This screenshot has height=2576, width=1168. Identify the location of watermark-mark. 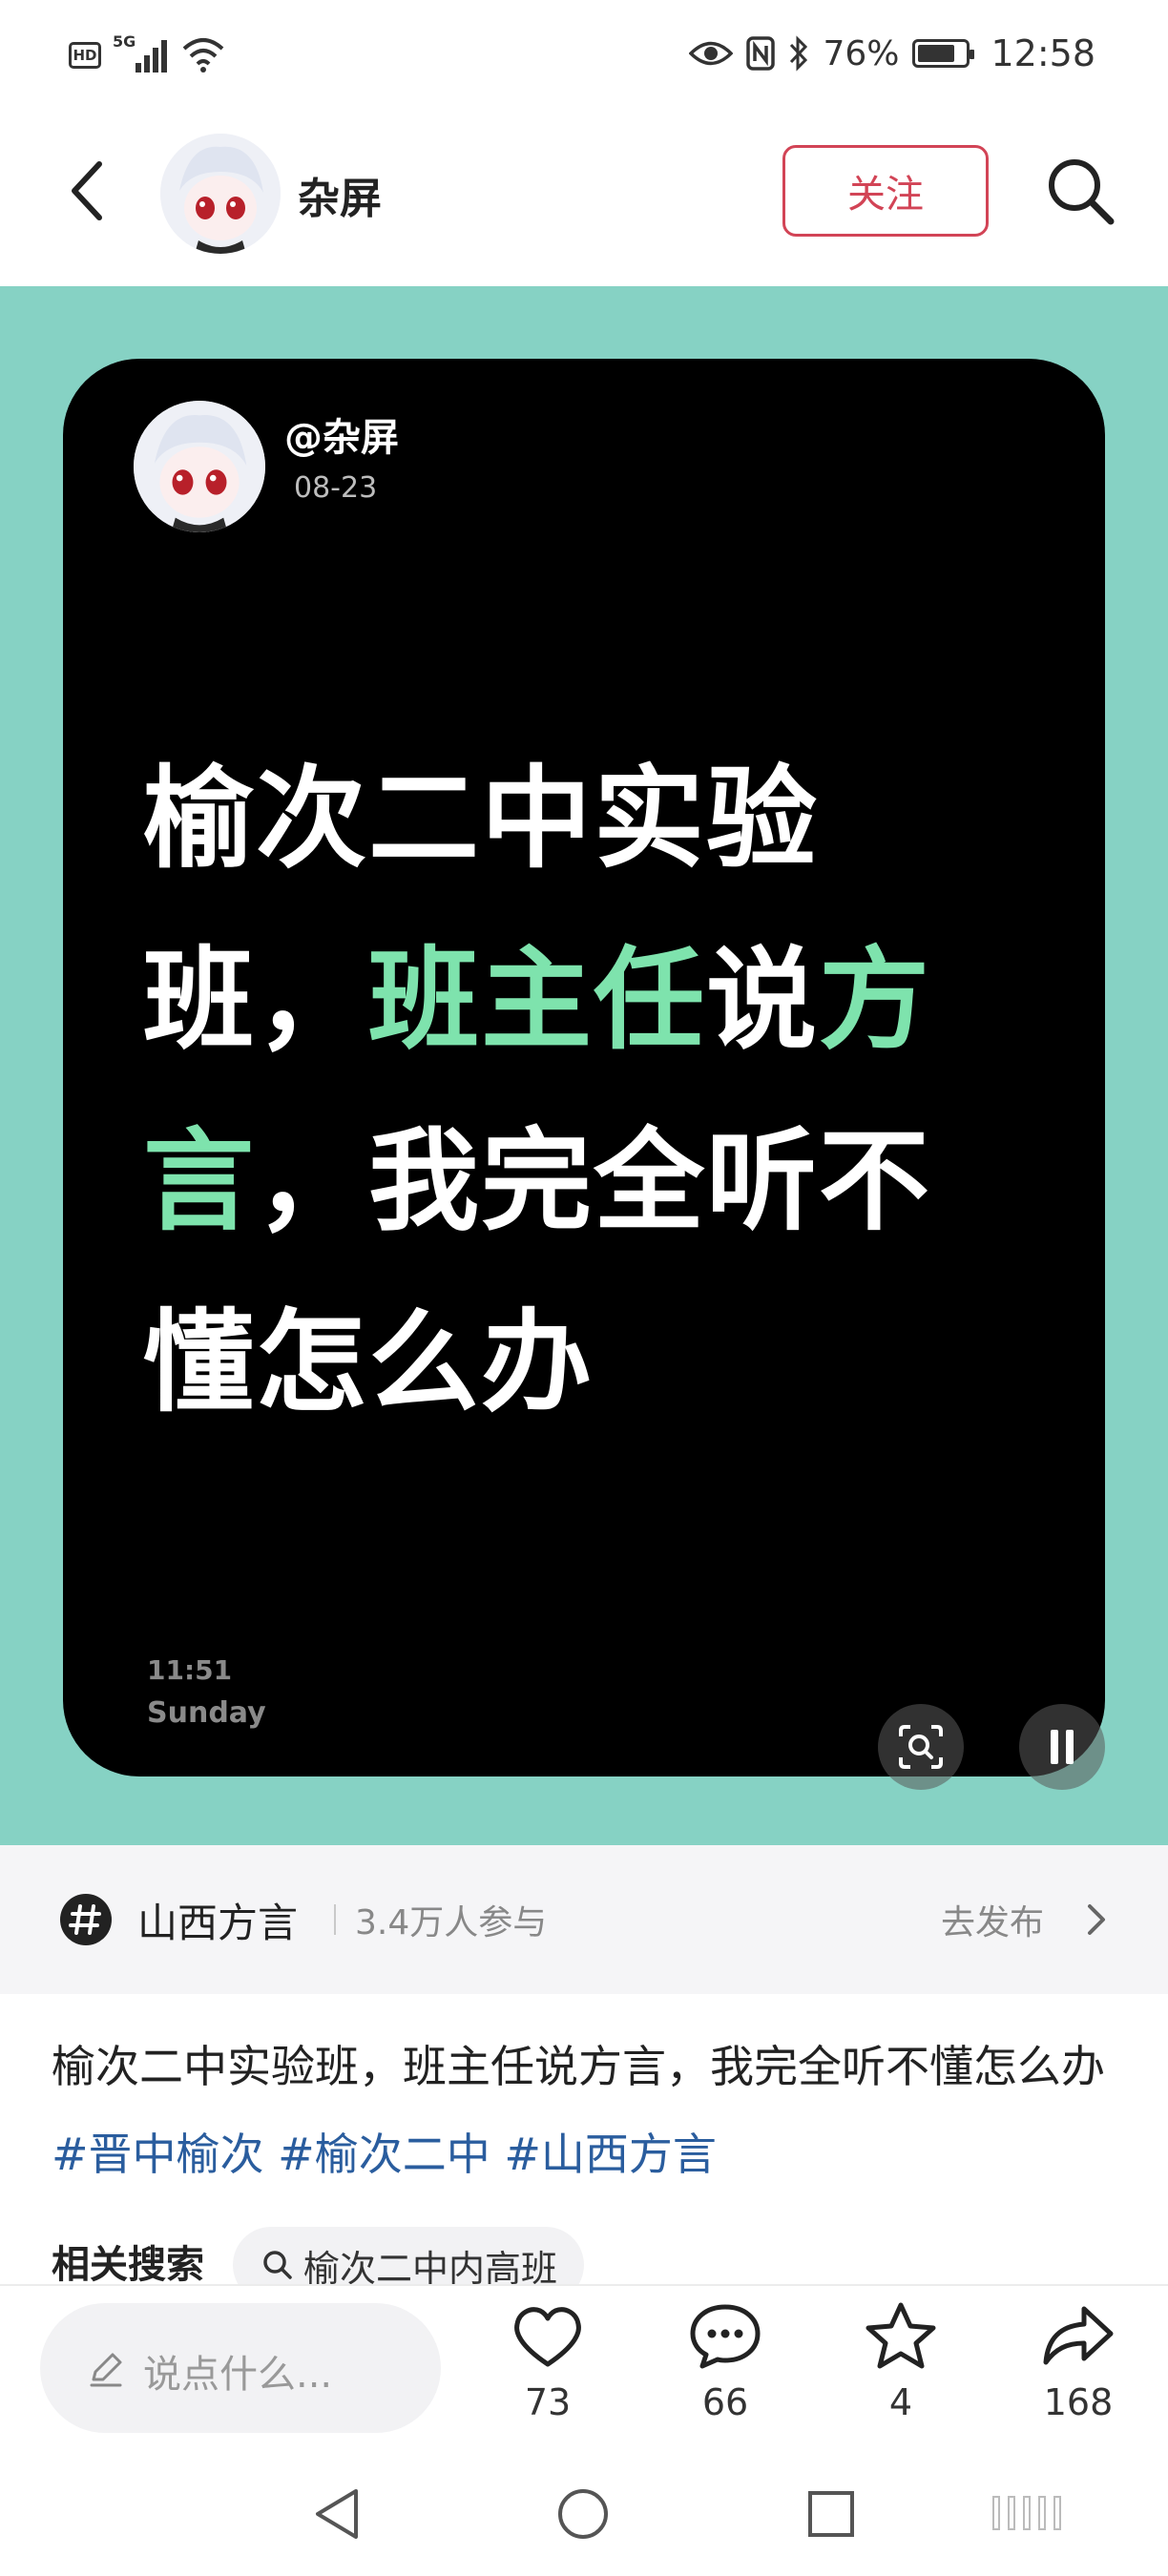
(1026, 2513).